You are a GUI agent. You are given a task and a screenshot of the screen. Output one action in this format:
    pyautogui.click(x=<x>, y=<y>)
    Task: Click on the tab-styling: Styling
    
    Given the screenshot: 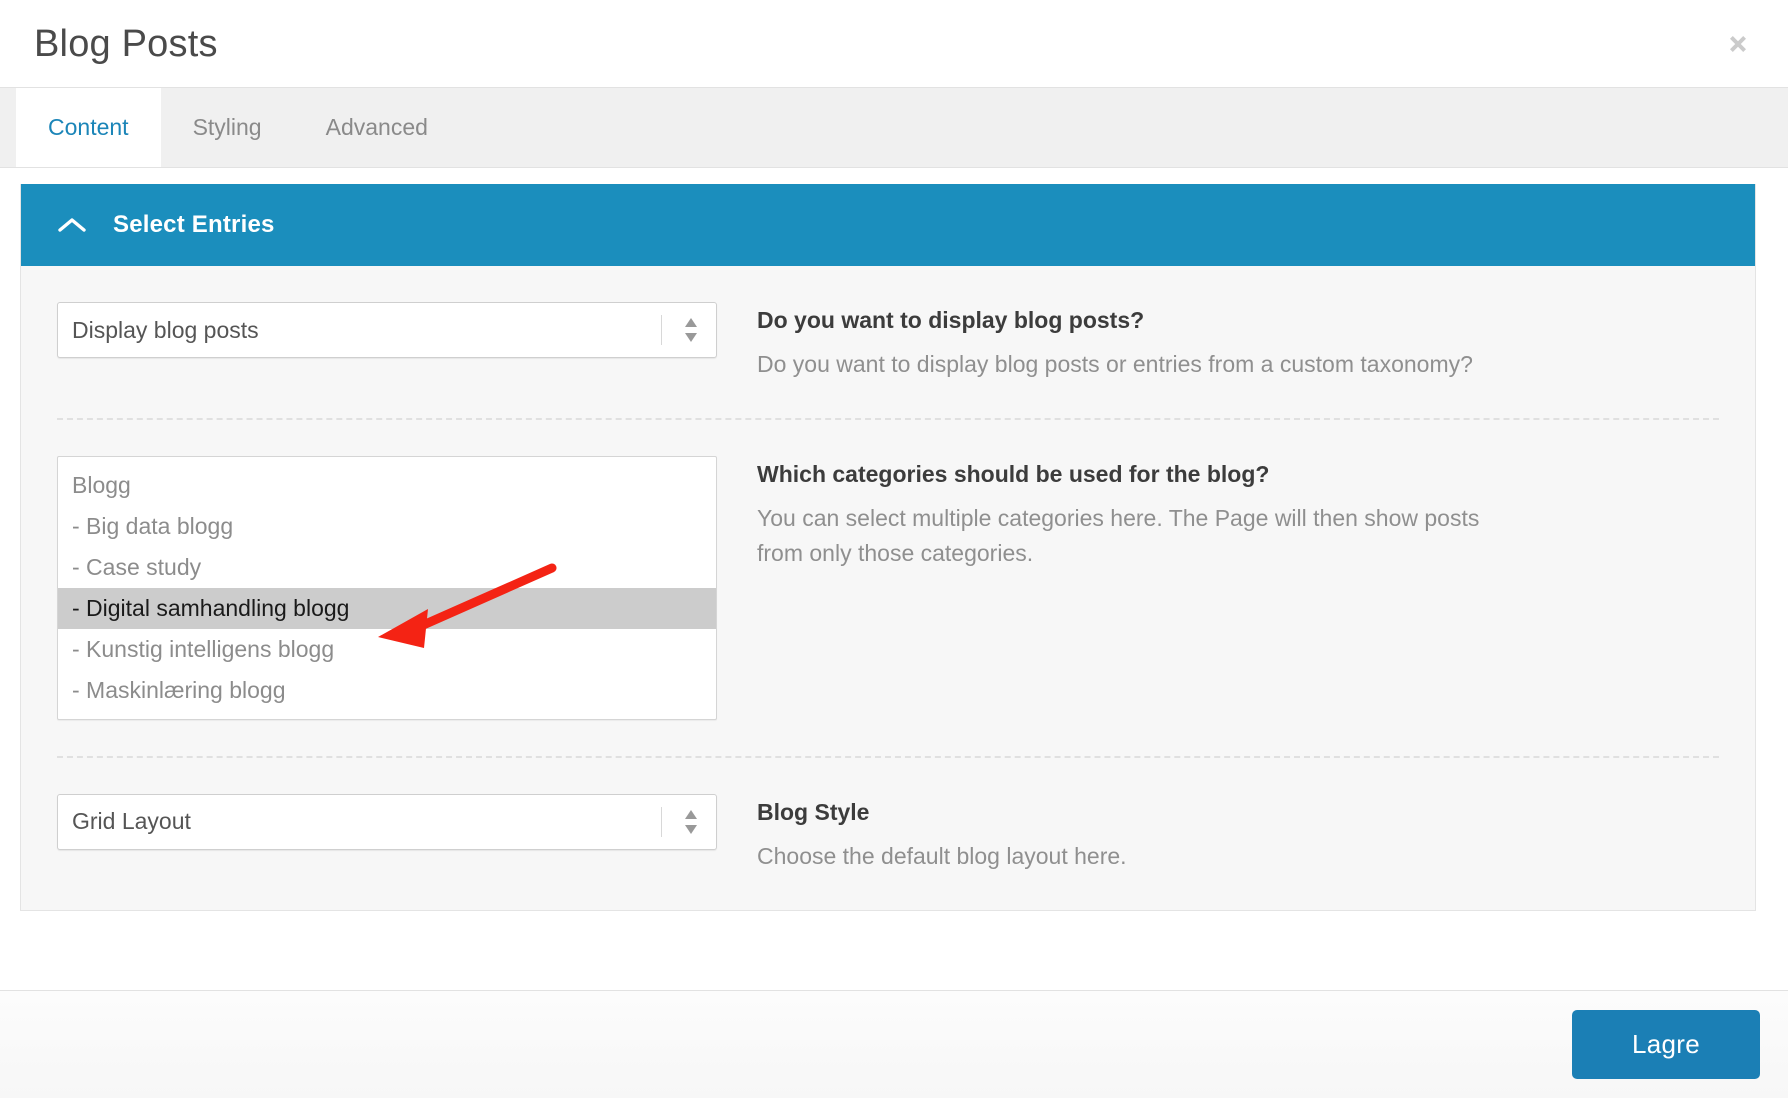 What is the action you would take?
    pyautogui.click(x=227, y=127)
    